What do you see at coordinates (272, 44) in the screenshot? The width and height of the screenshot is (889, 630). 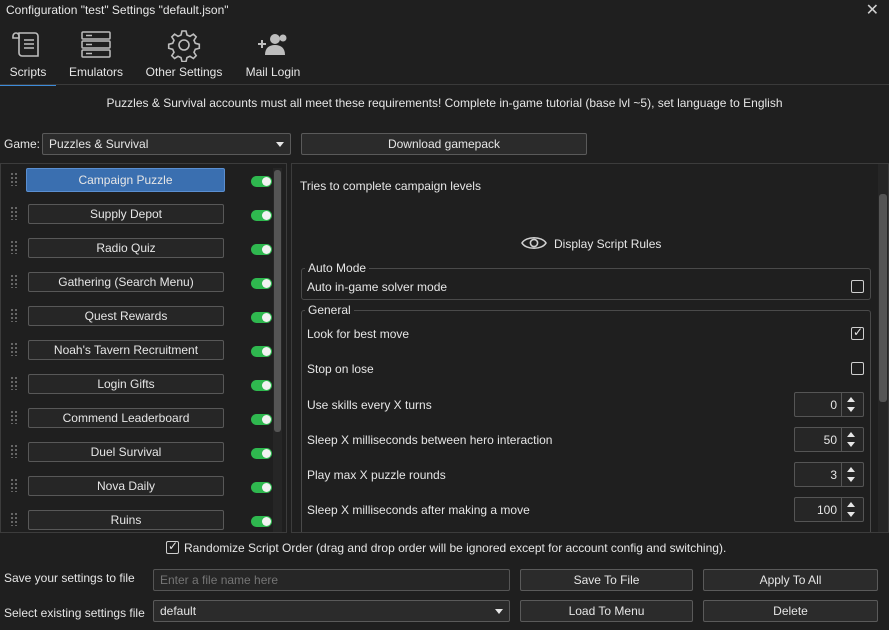 I see `add-user-icon` at bounding box center [272, 44].